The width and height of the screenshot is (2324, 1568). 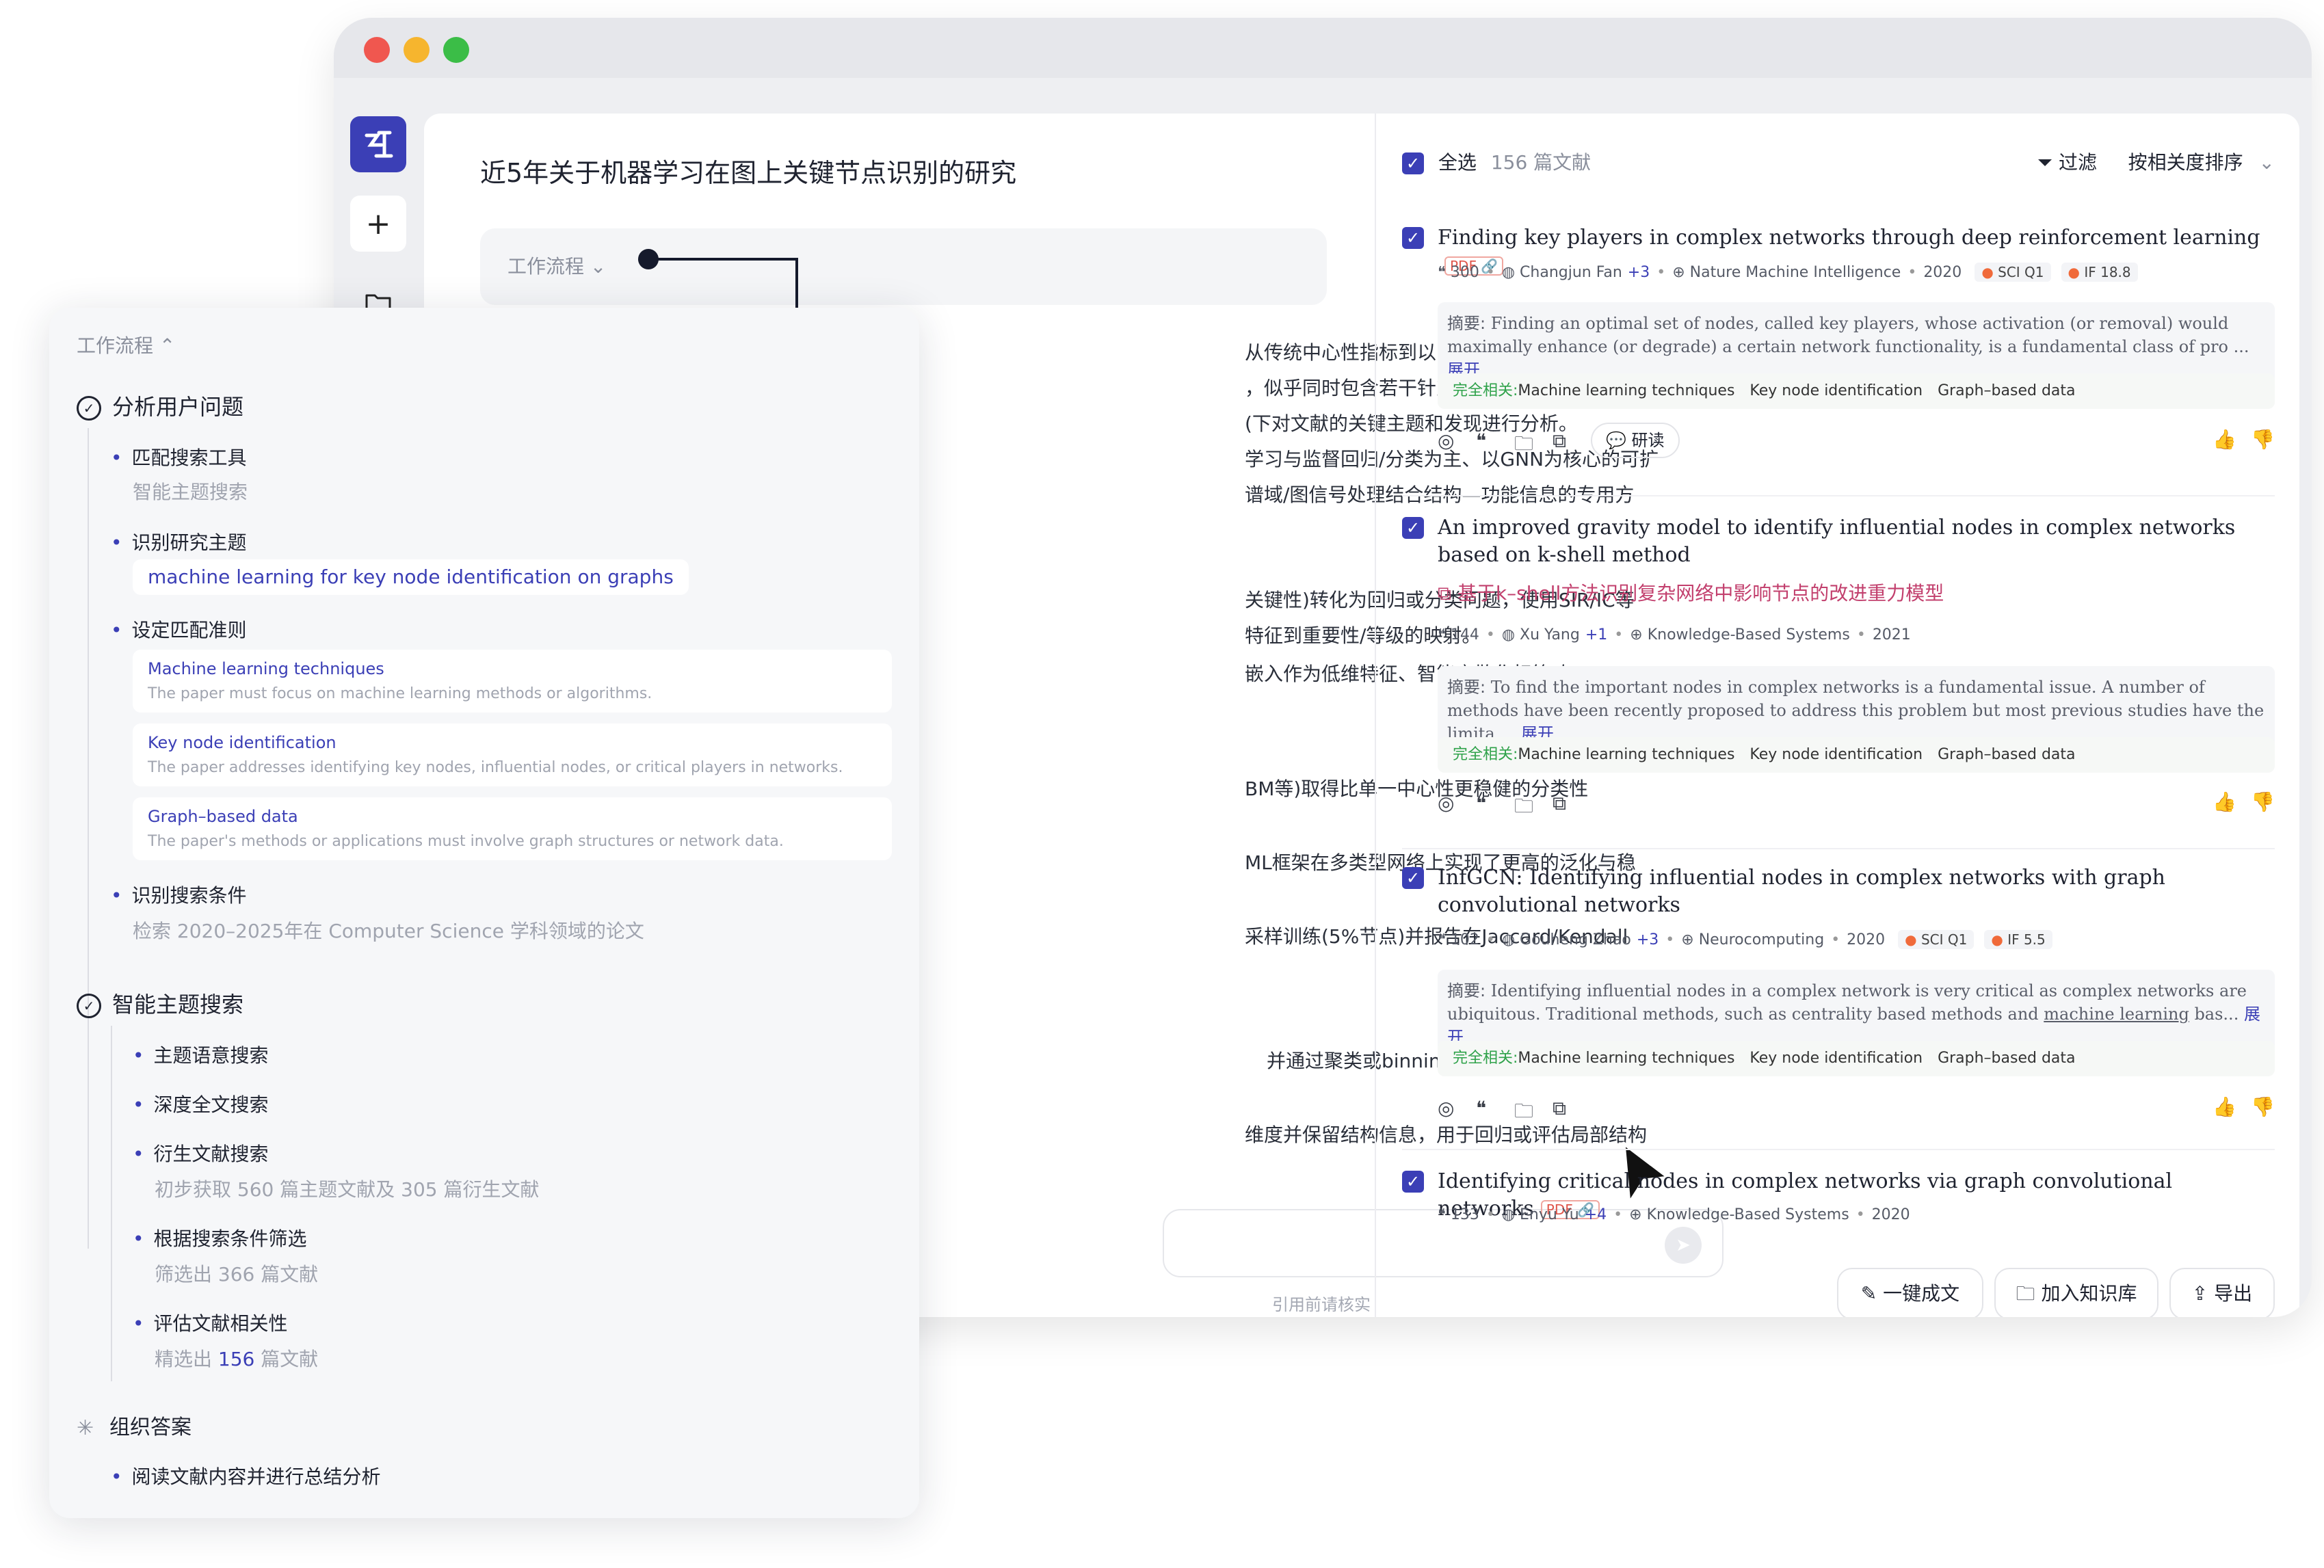 I want to click on workflow-substep: • 识别搜索条件, so click(x=179, y=895).